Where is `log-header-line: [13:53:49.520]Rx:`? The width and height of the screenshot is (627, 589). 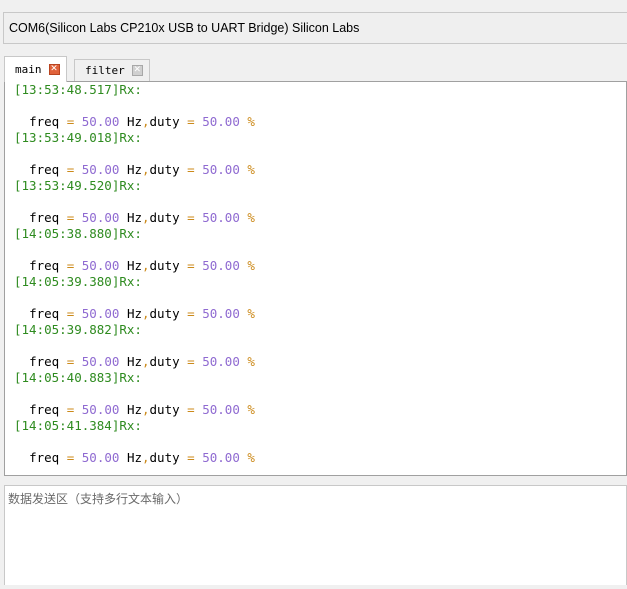
log-header-line: [13:53:49.520]Rx: is located at coordinates (320, 186).